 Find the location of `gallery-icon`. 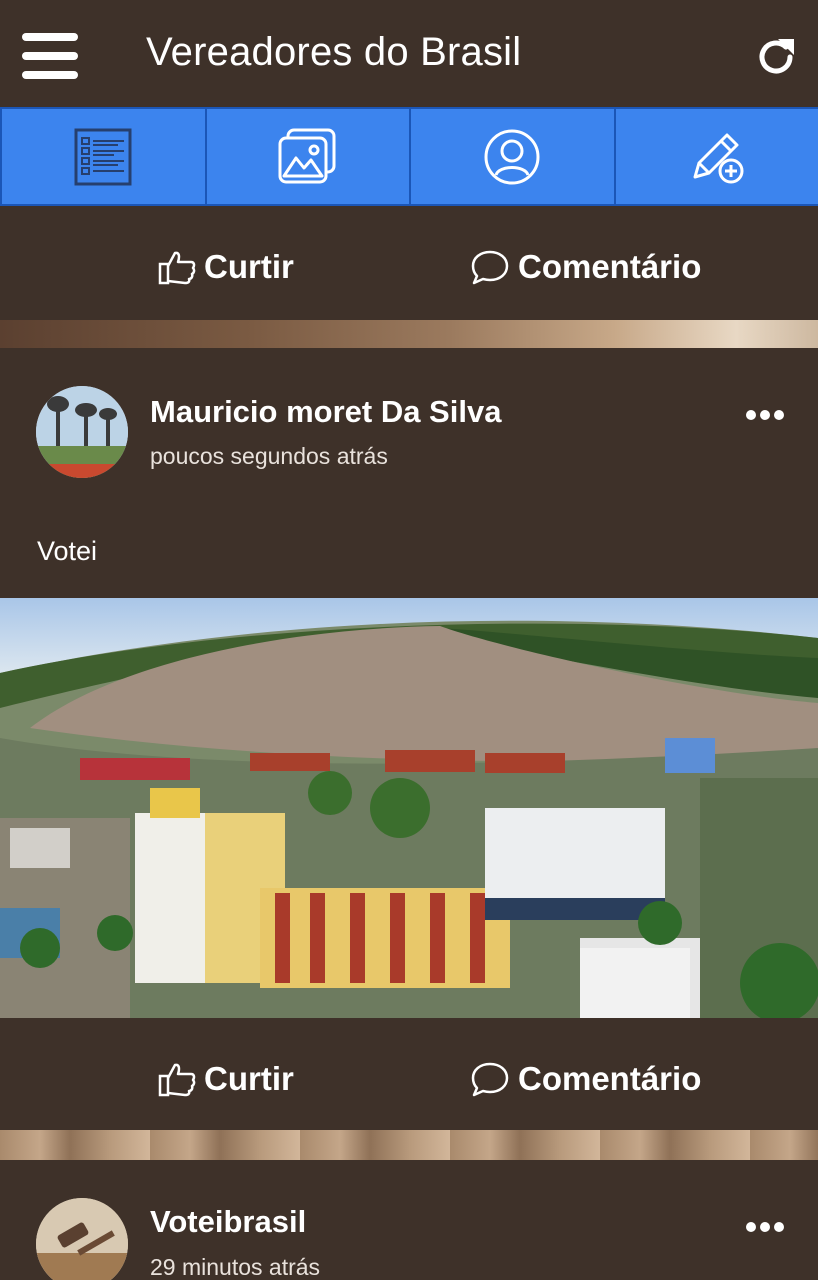

gallery-icon is located at coordinates (307, 155).